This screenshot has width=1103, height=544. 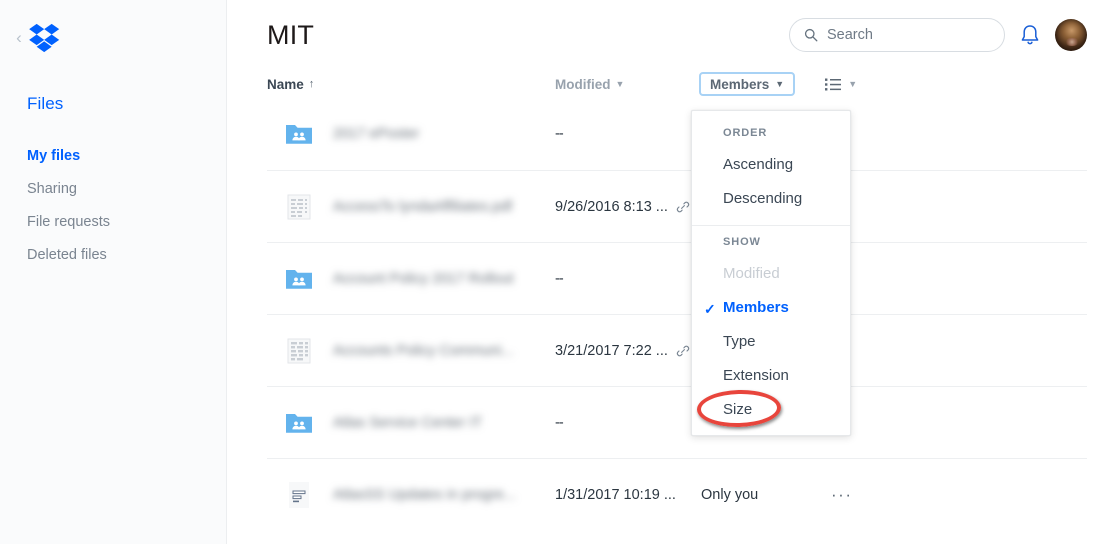 I want to click on page-title: MIT, so click(x=291, y=34).